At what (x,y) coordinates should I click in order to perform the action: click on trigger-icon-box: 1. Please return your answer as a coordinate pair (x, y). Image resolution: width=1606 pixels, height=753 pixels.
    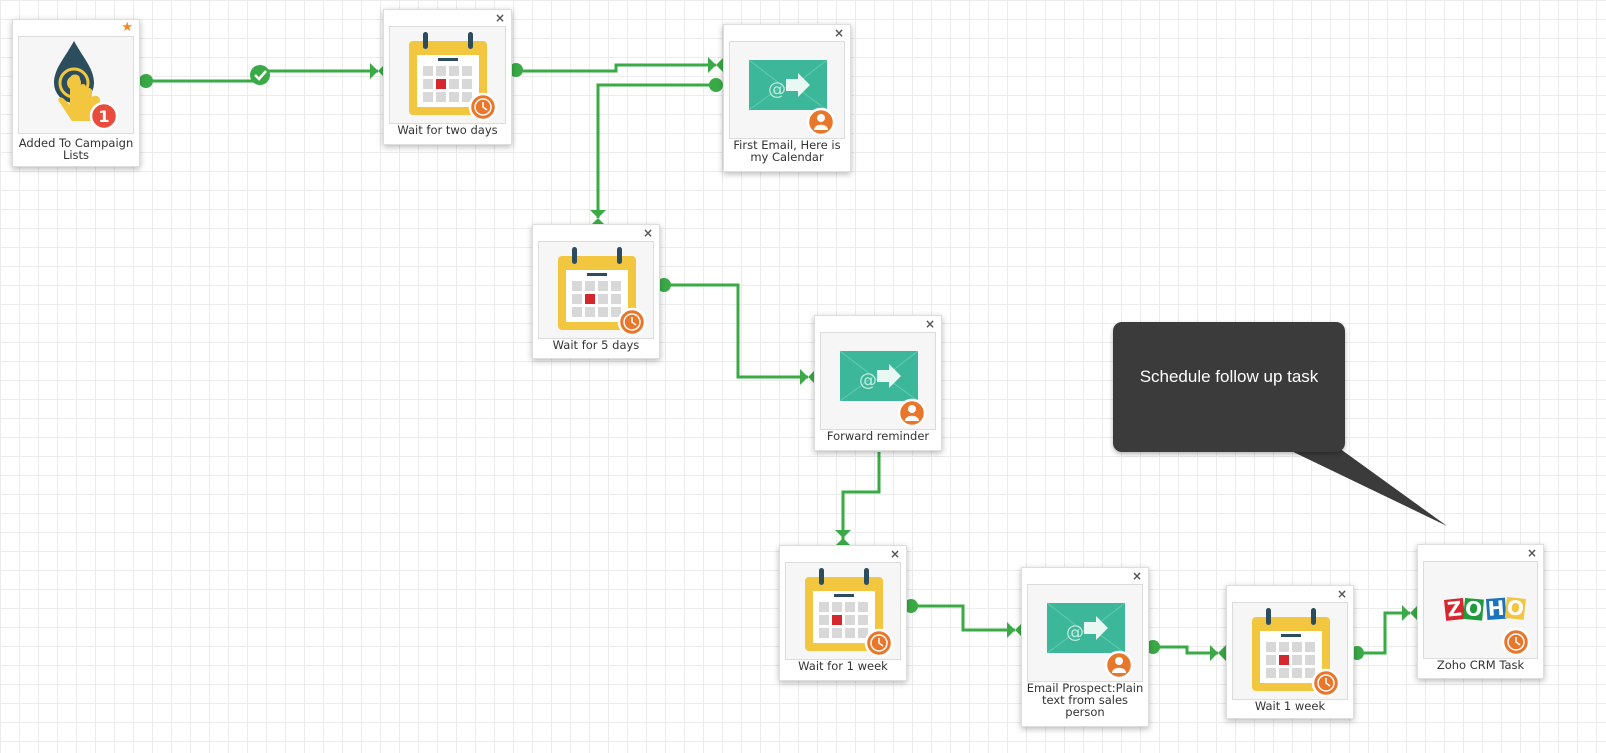
    Looking at the image, I should click on (76, 85).